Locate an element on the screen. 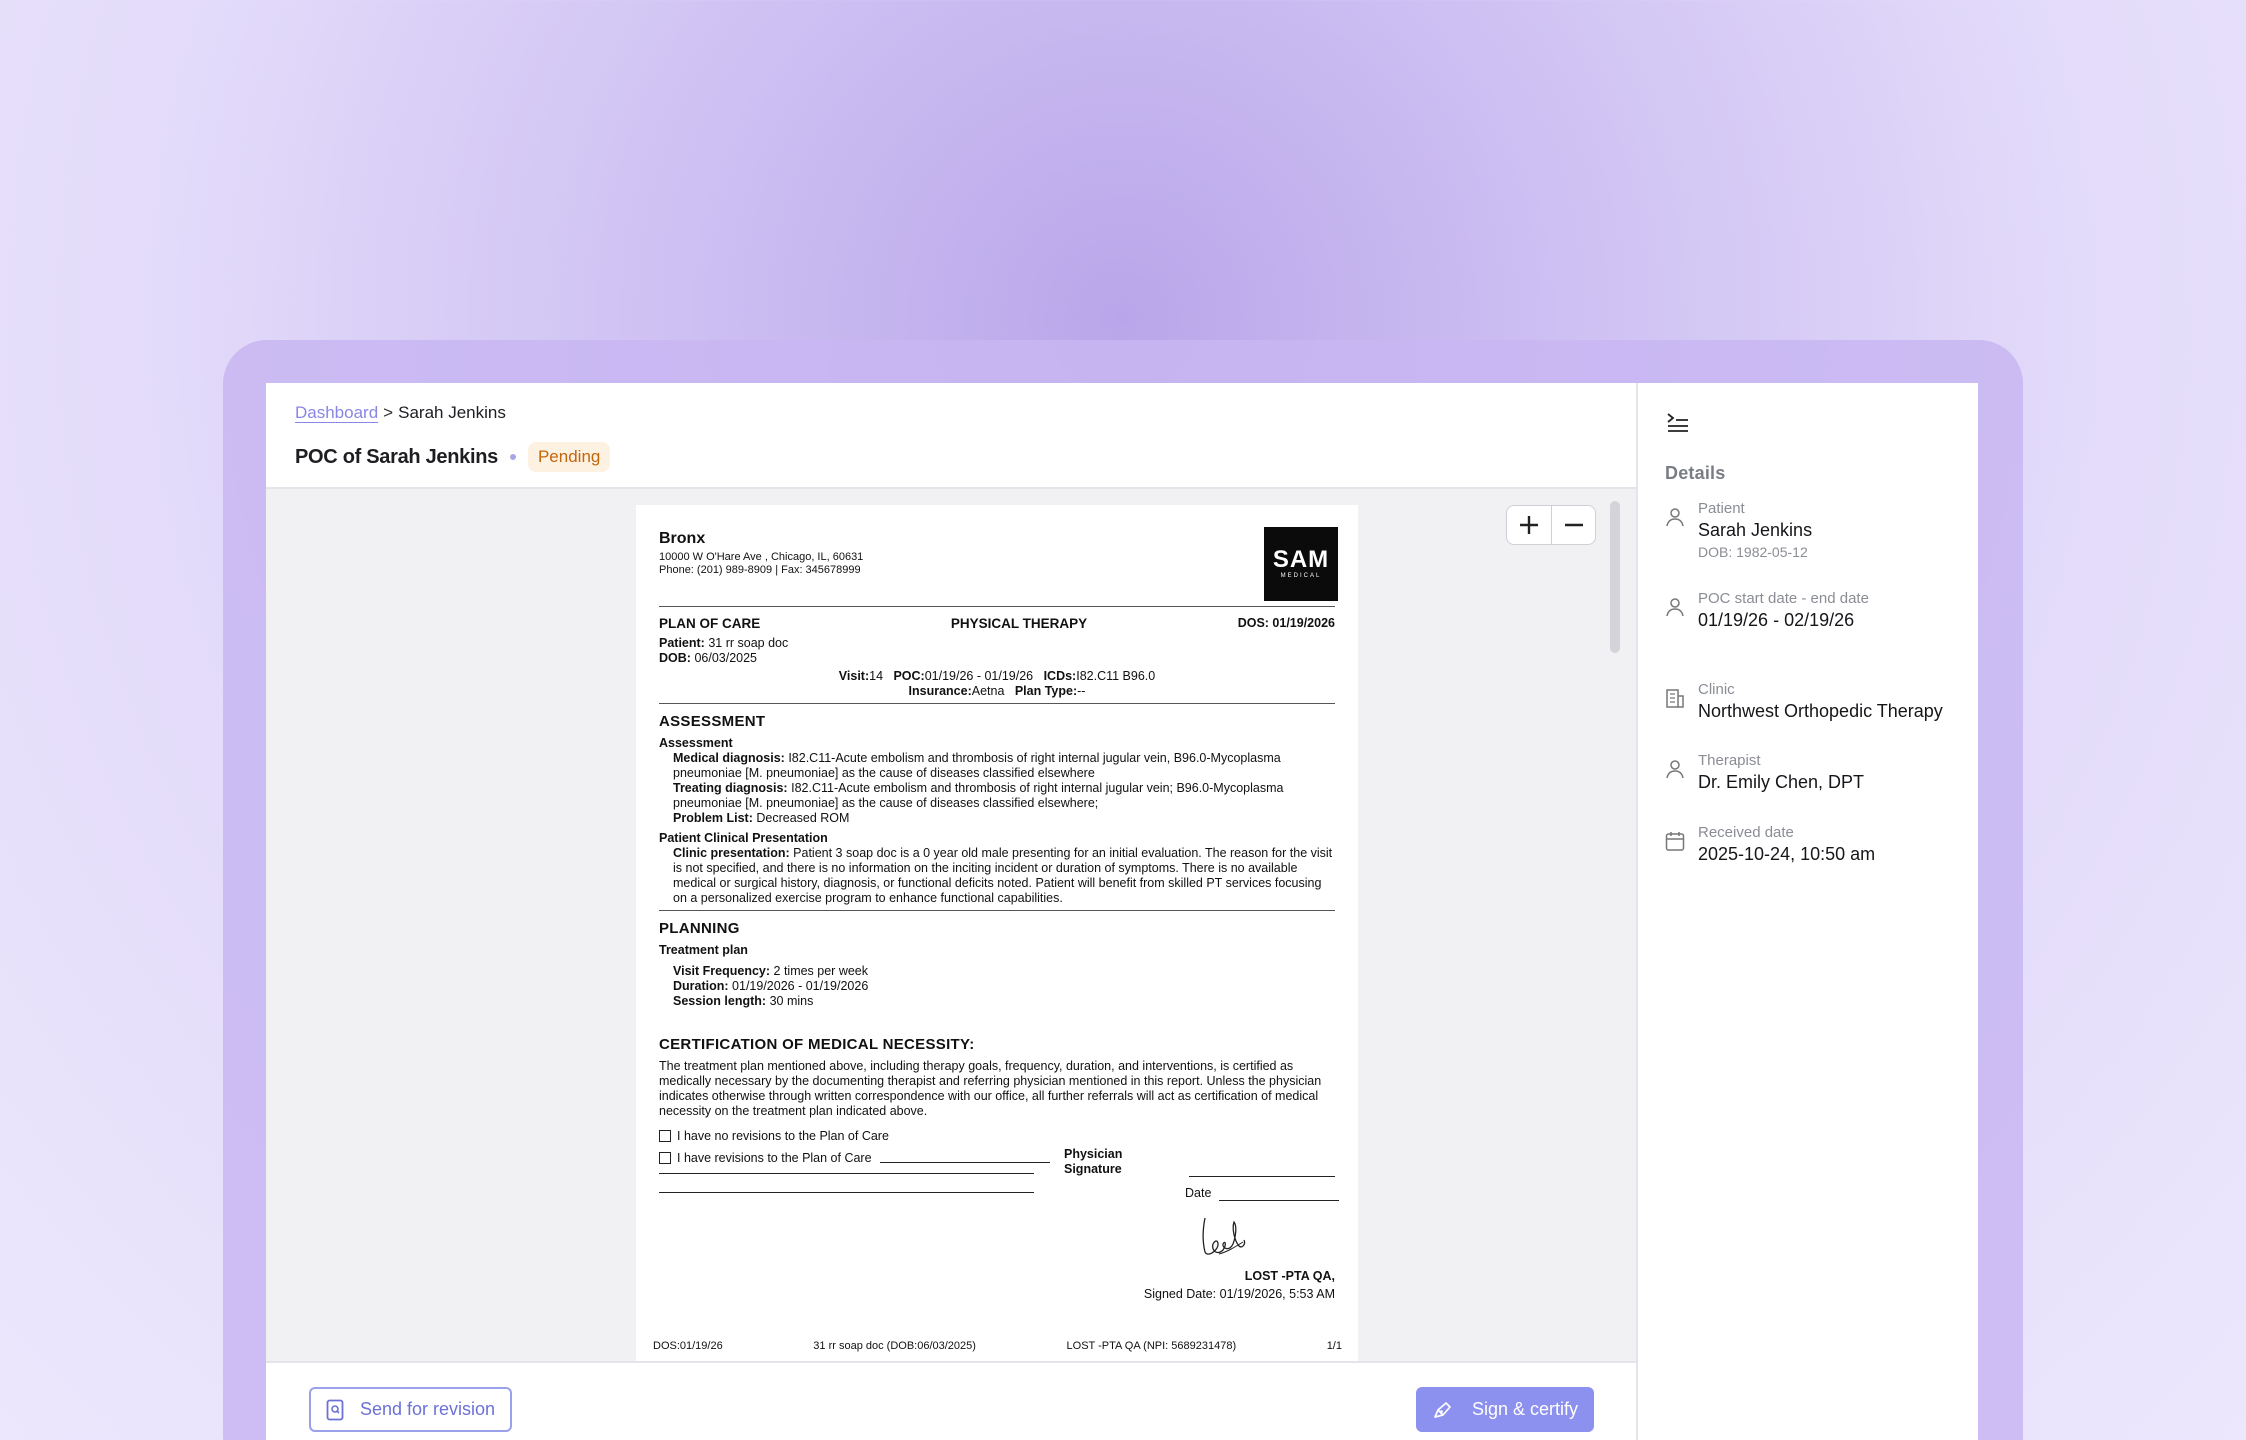 The height and width of the screenshot is (1440, 2246). date-row: Date is located at coordinates (1262, 1193).